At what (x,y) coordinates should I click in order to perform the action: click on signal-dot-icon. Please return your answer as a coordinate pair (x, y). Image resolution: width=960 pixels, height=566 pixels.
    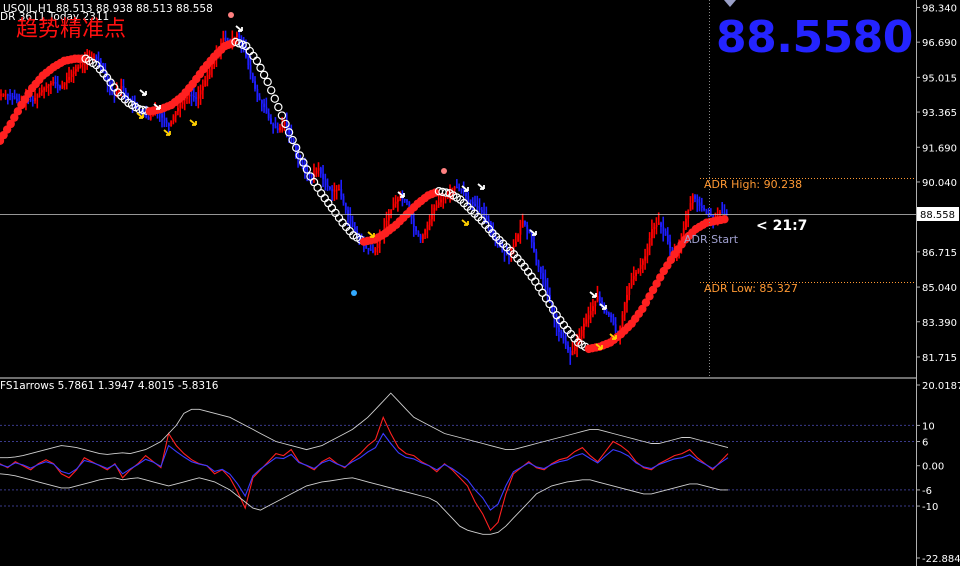
    Looking at the image, I should click on (444, 171).